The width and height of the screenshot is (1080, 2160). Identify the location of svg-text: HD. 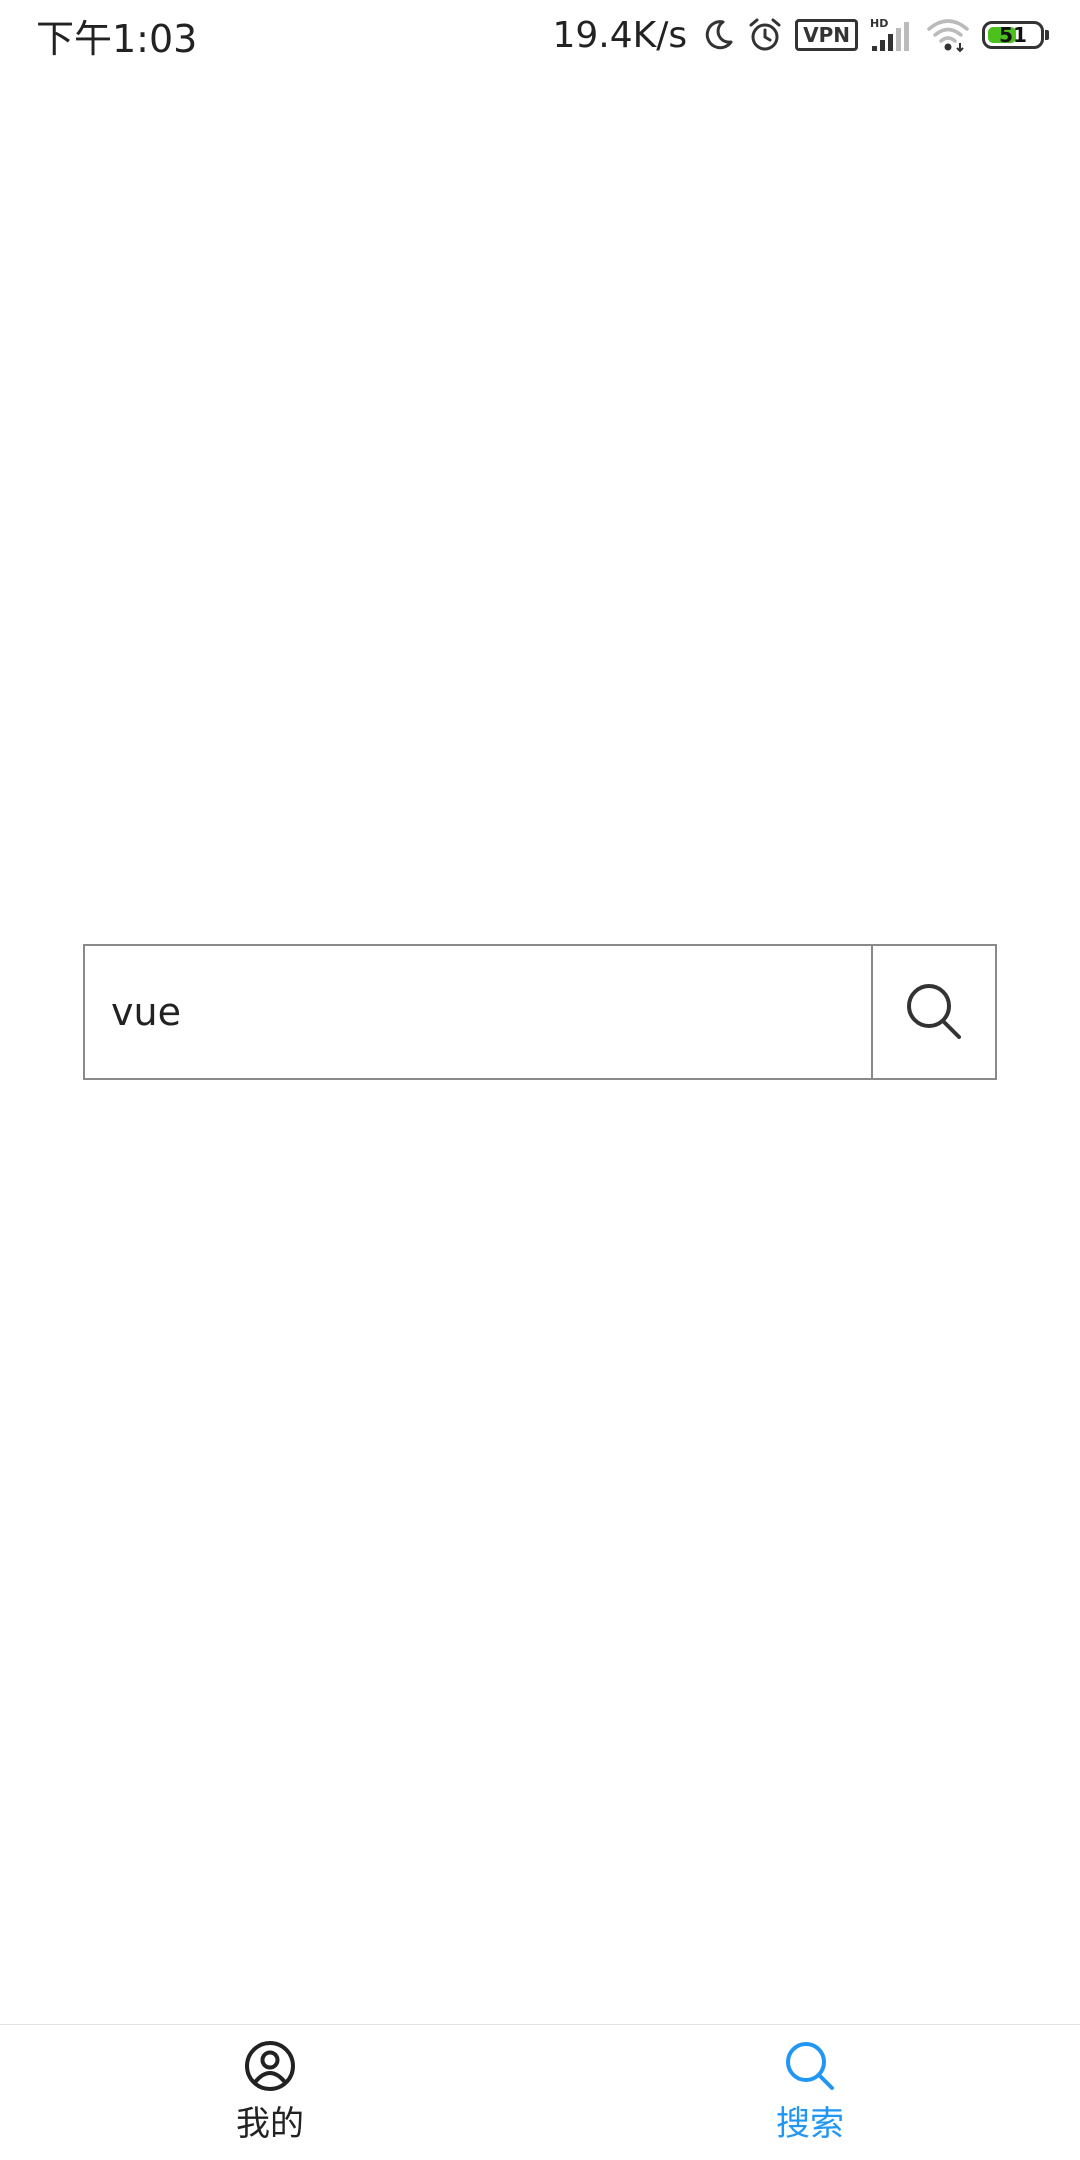
(879, 23).